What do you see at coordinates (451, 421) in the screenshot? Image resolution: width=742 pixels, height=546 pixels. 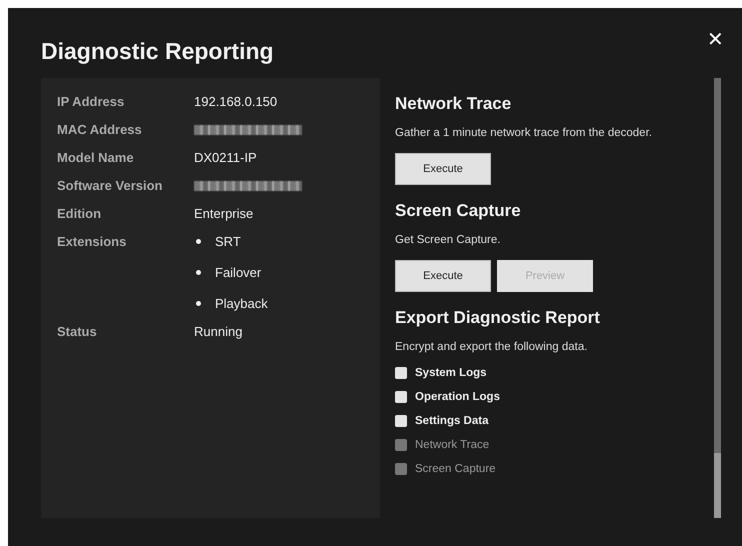 I see `checkbox-label: Settings Data` at bounding box center [451, 421].